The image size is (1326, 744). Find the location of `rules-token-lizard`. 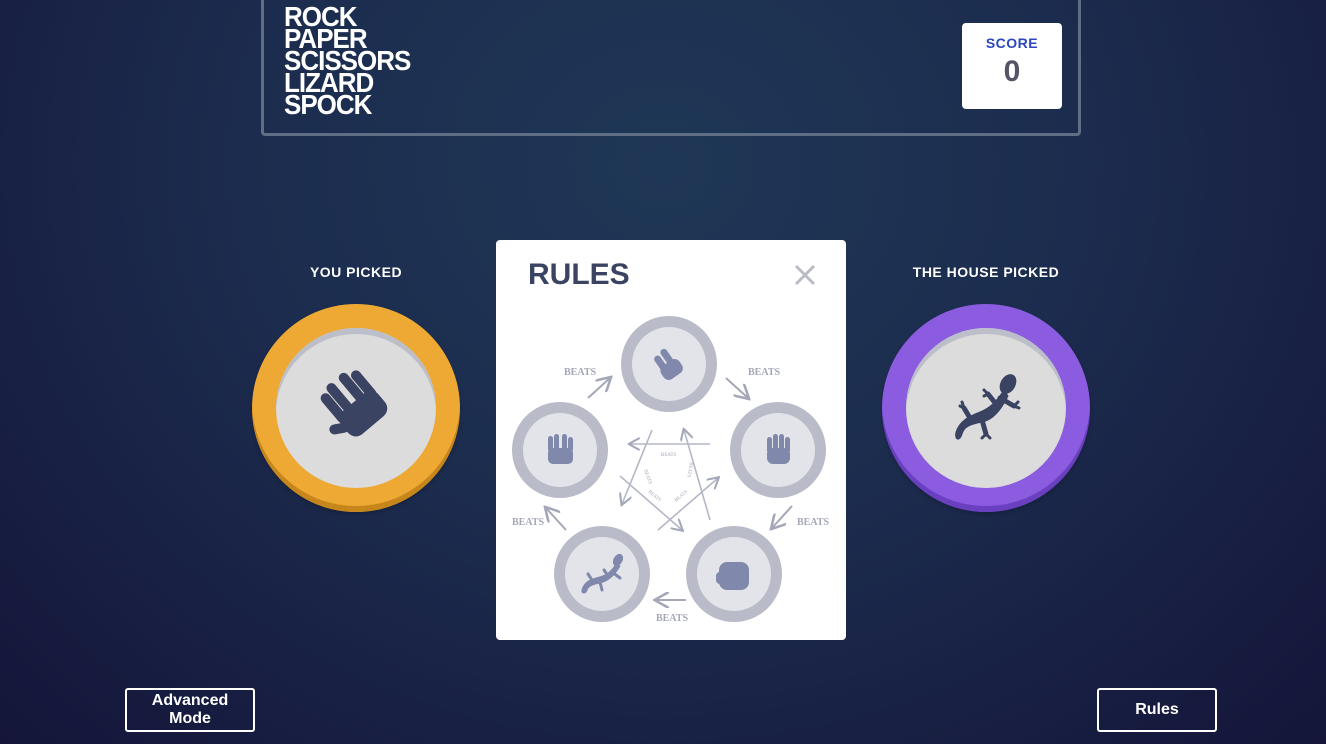

rules-token-lizard is located at coordinates (602, 574).